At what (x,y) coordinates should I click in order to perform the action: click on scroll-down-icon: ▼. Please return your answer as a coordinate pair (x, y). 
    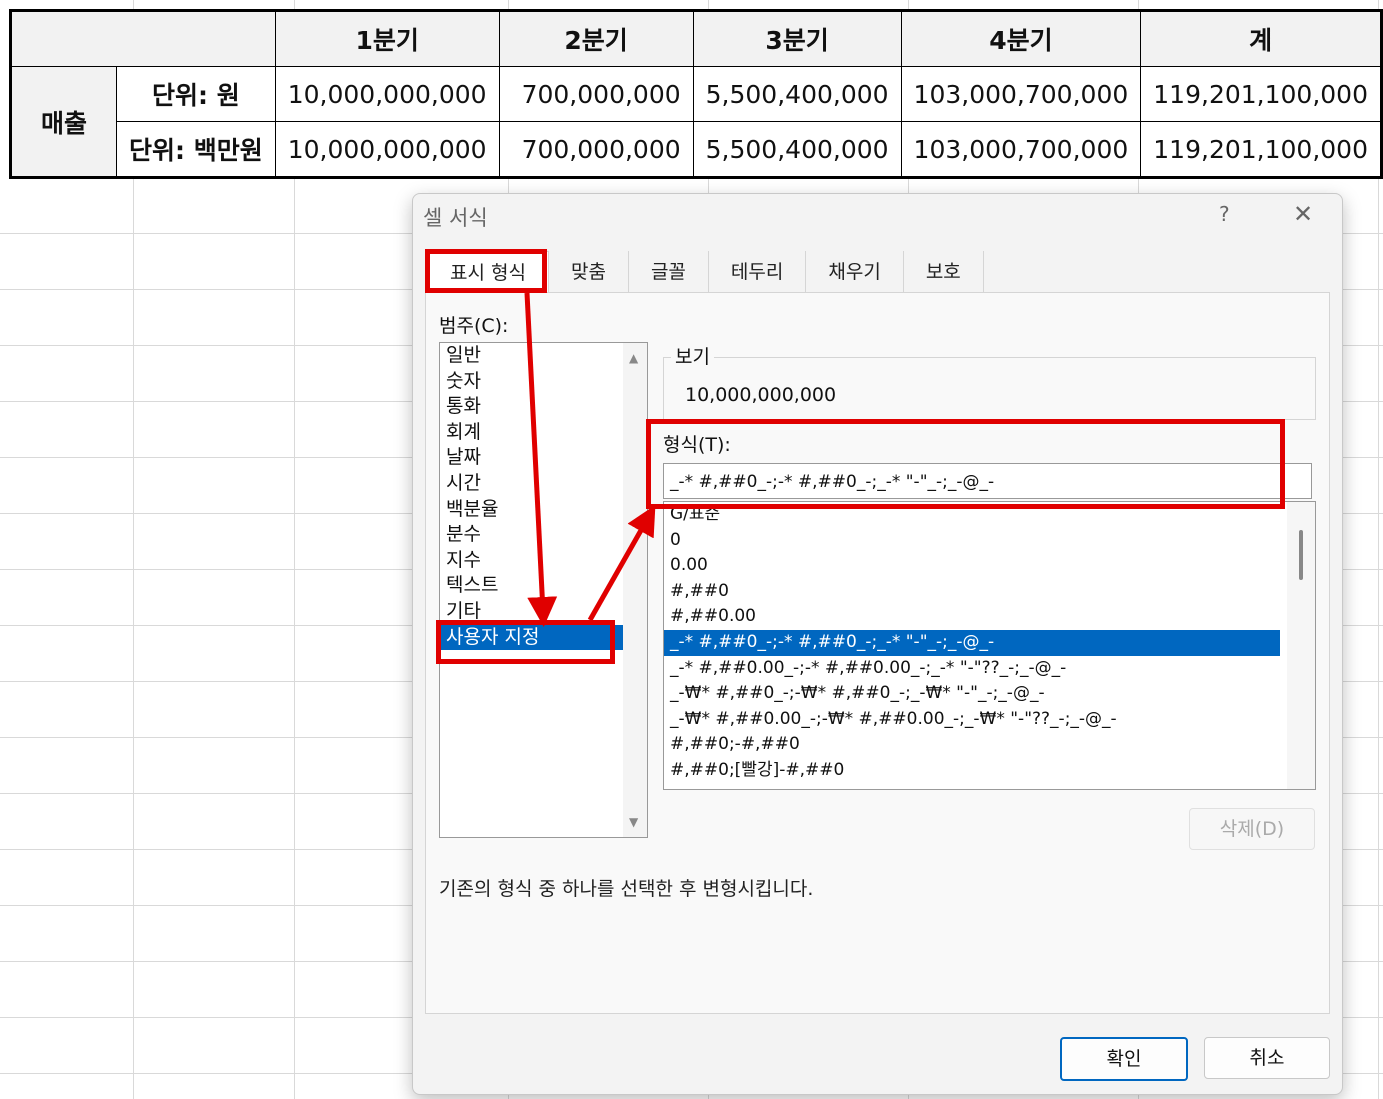
    Looking at the image, I should click on (633, 822).